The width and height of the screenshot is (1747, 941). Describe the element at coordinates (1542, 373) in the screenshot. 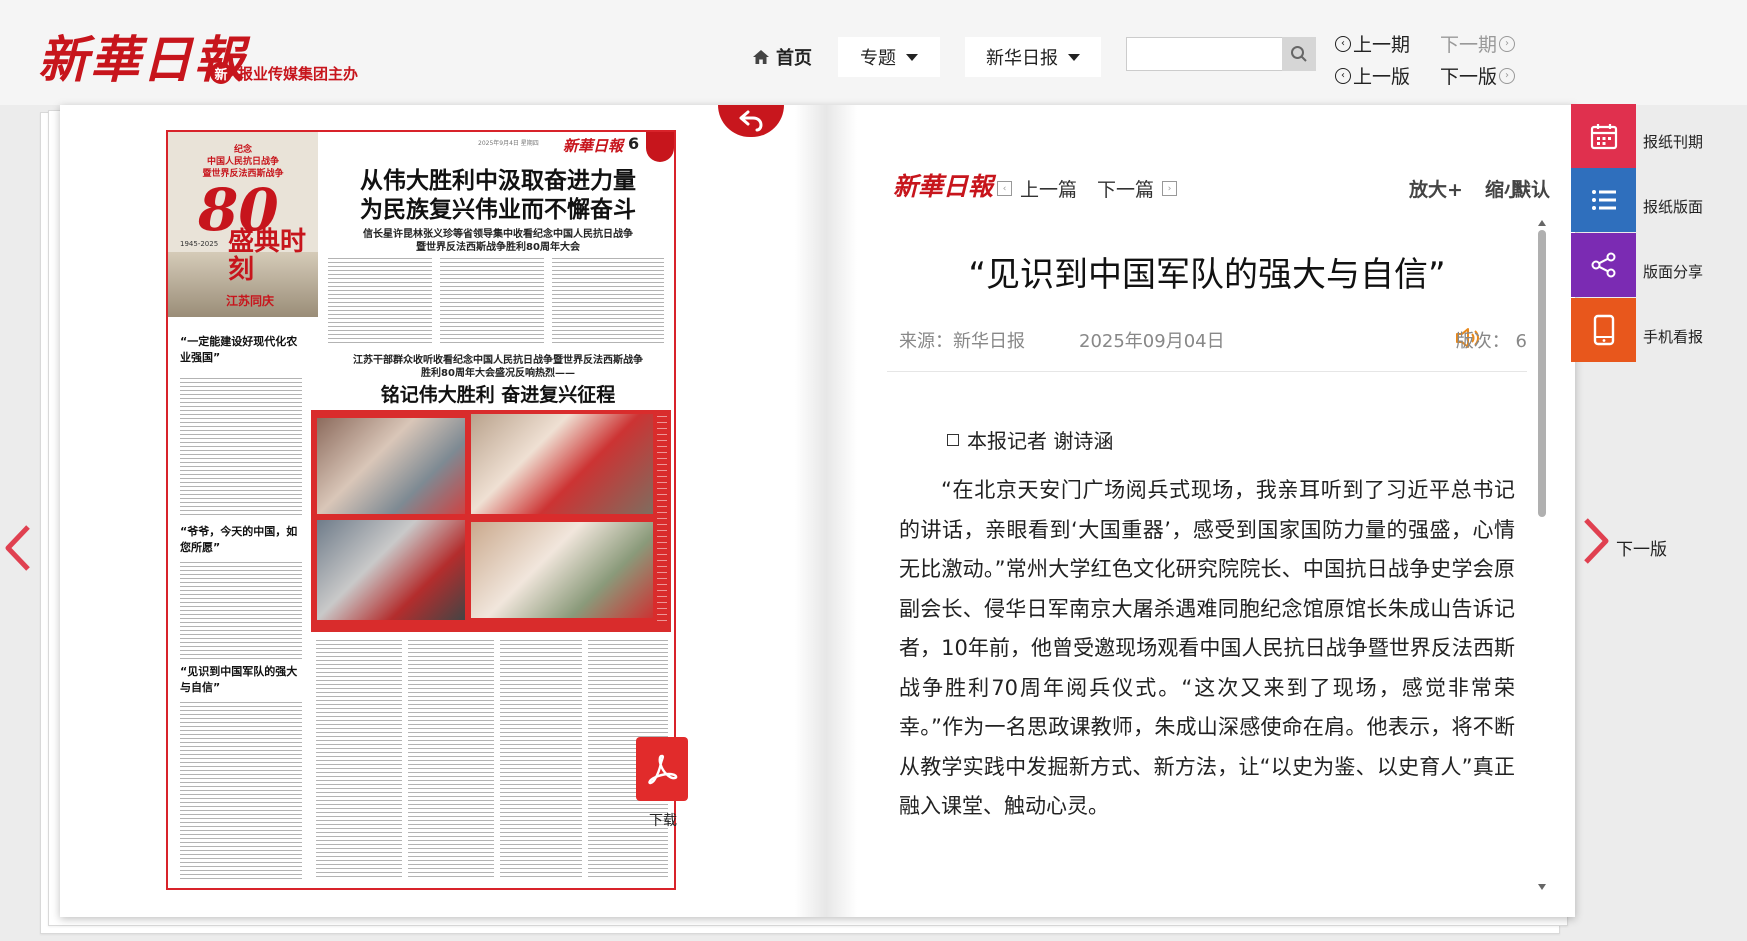

I see `scroll-thumb` at that location.